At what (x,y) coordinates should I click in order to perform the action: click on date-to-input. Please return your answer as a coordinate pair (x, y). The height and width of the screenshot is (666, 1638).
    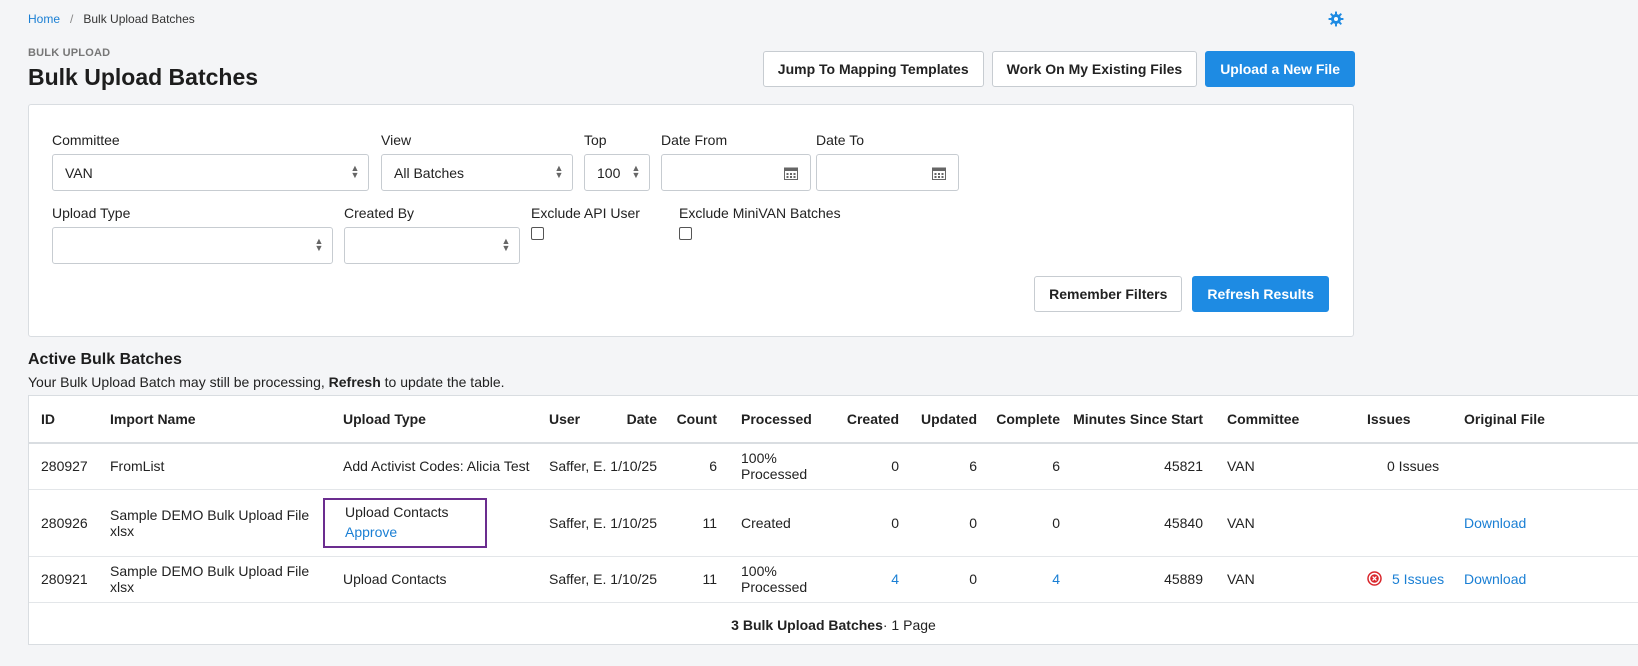
    Looking at the image, I should click on (887, 172).